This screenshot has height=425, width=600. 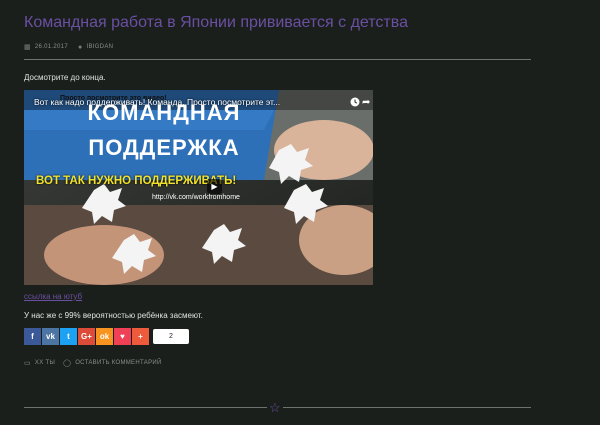 I want to click on post-meta: ▦ 26.01.2017 ● IBIGDAN, so click(x=68, y=47).